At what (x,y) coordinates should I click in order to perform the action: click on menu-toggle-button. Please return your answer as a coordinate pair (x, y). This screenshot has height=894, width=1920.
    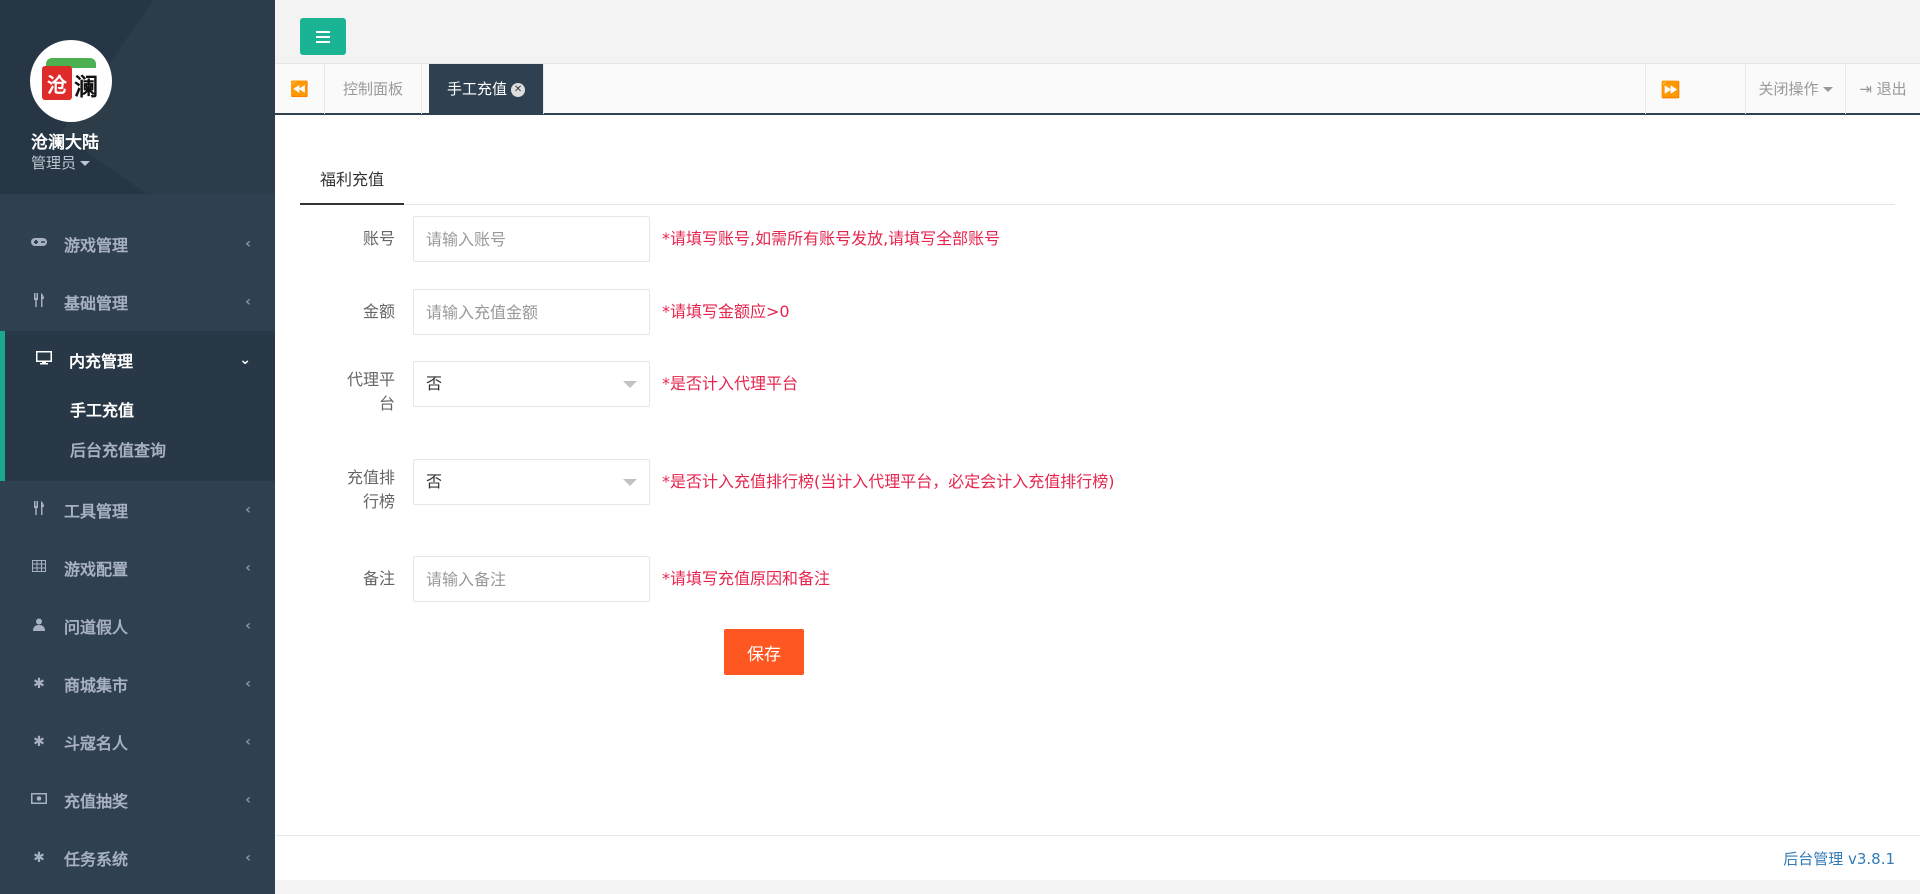
    Looking at the image, I should click on (323, 36).